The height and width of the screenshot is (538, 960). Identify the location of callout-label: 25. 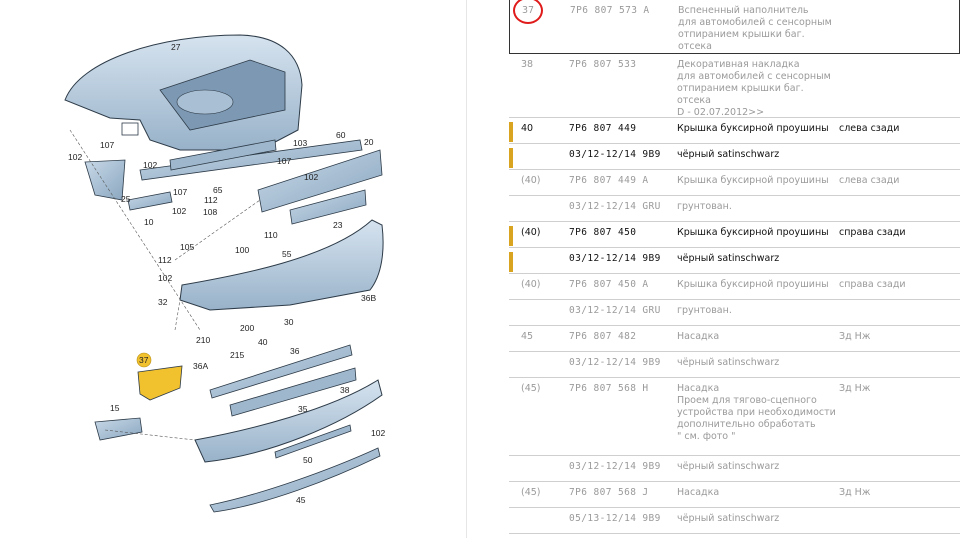
(126, 199).